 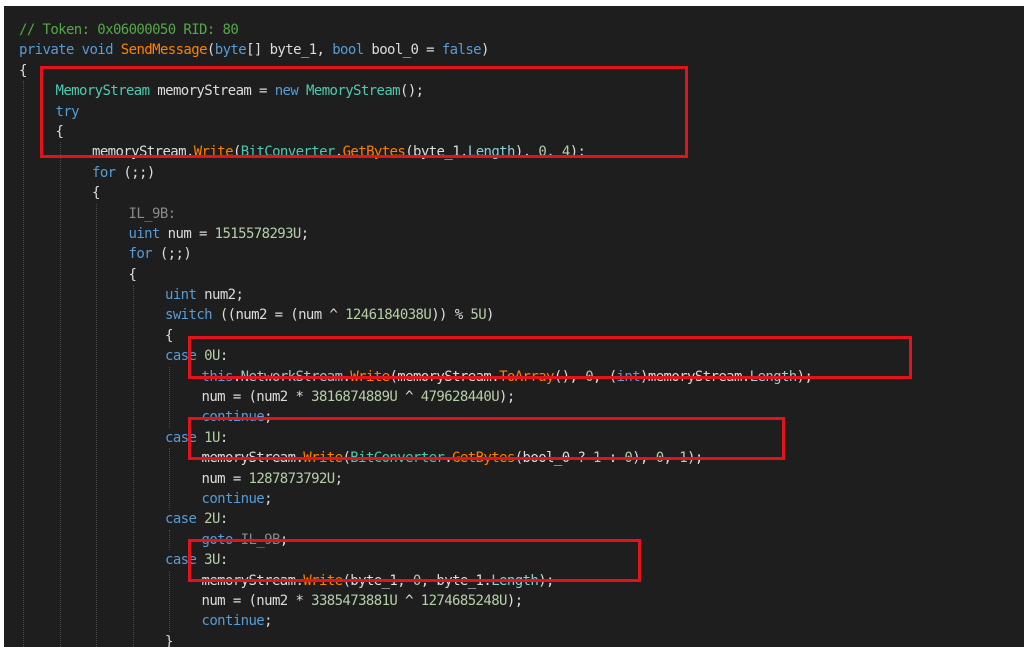 What do you see at coordinates (169, 640) in the screenshot?
I see `code-token: }` at bounding box center [169, 640].